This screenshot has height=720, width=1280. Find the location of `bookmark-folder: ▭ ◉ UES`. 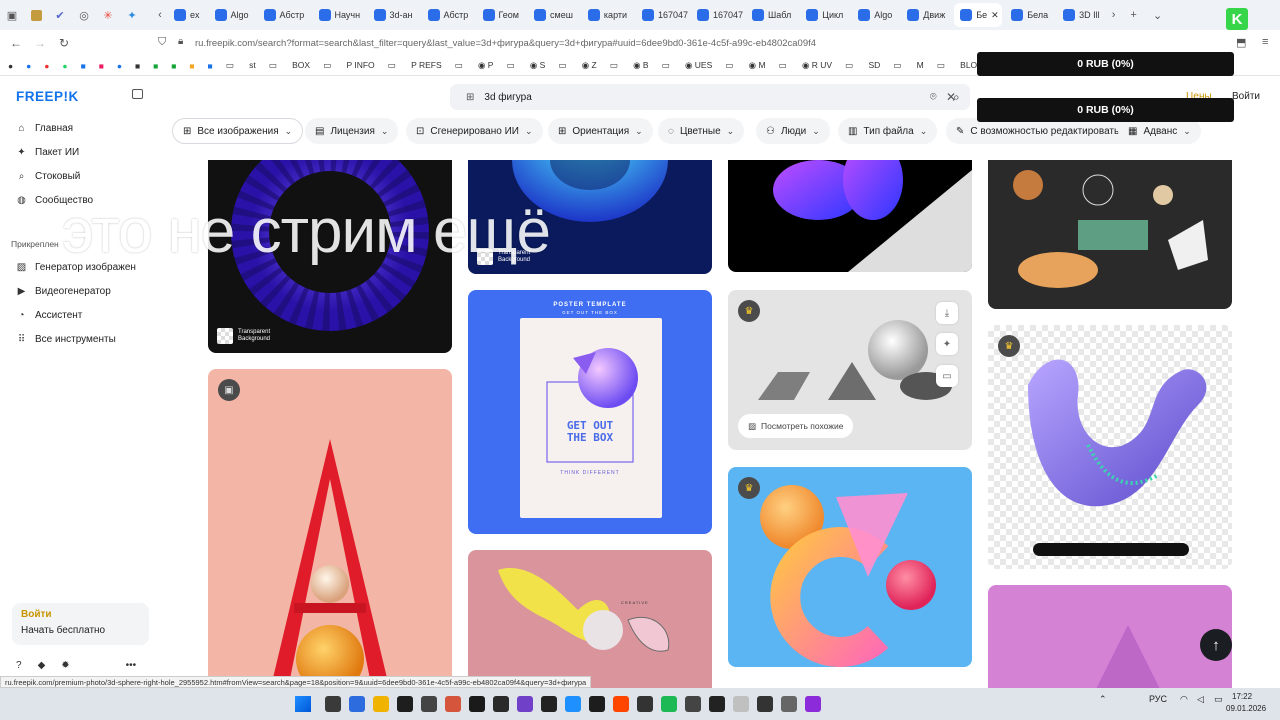

bookmark-folder: ▭ ◉ UES is located at coordinates (687, 65).